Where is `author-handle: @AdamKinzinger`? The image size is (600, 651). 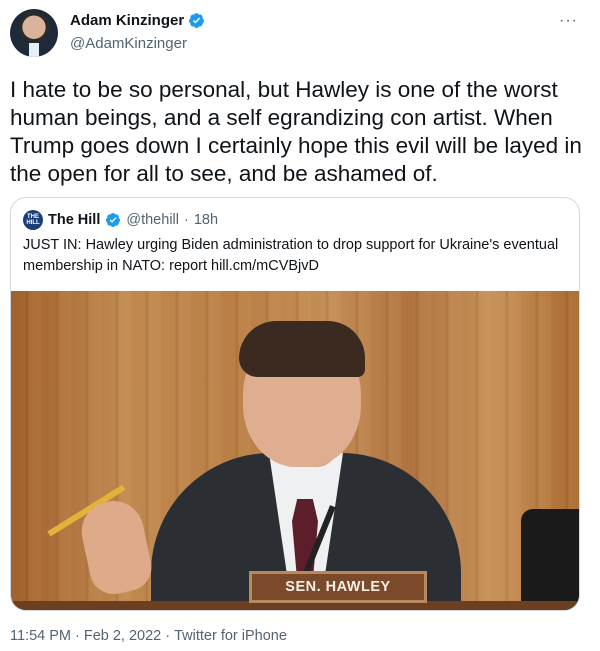
author-handle: @AdamKinzinger is located at coordinates (128, 43).